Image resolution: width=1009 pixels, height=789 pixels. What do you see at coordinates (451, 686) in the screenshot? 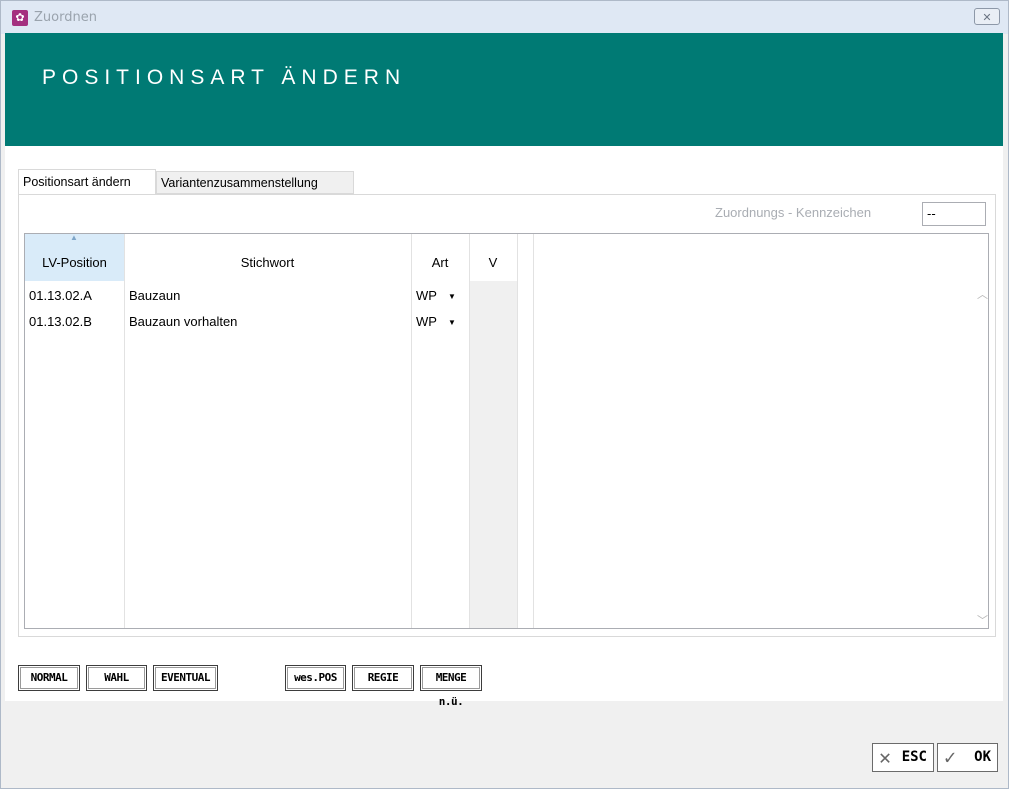
I see `menge-button: MENGE n.ü.` at bounding box center [451, 686].